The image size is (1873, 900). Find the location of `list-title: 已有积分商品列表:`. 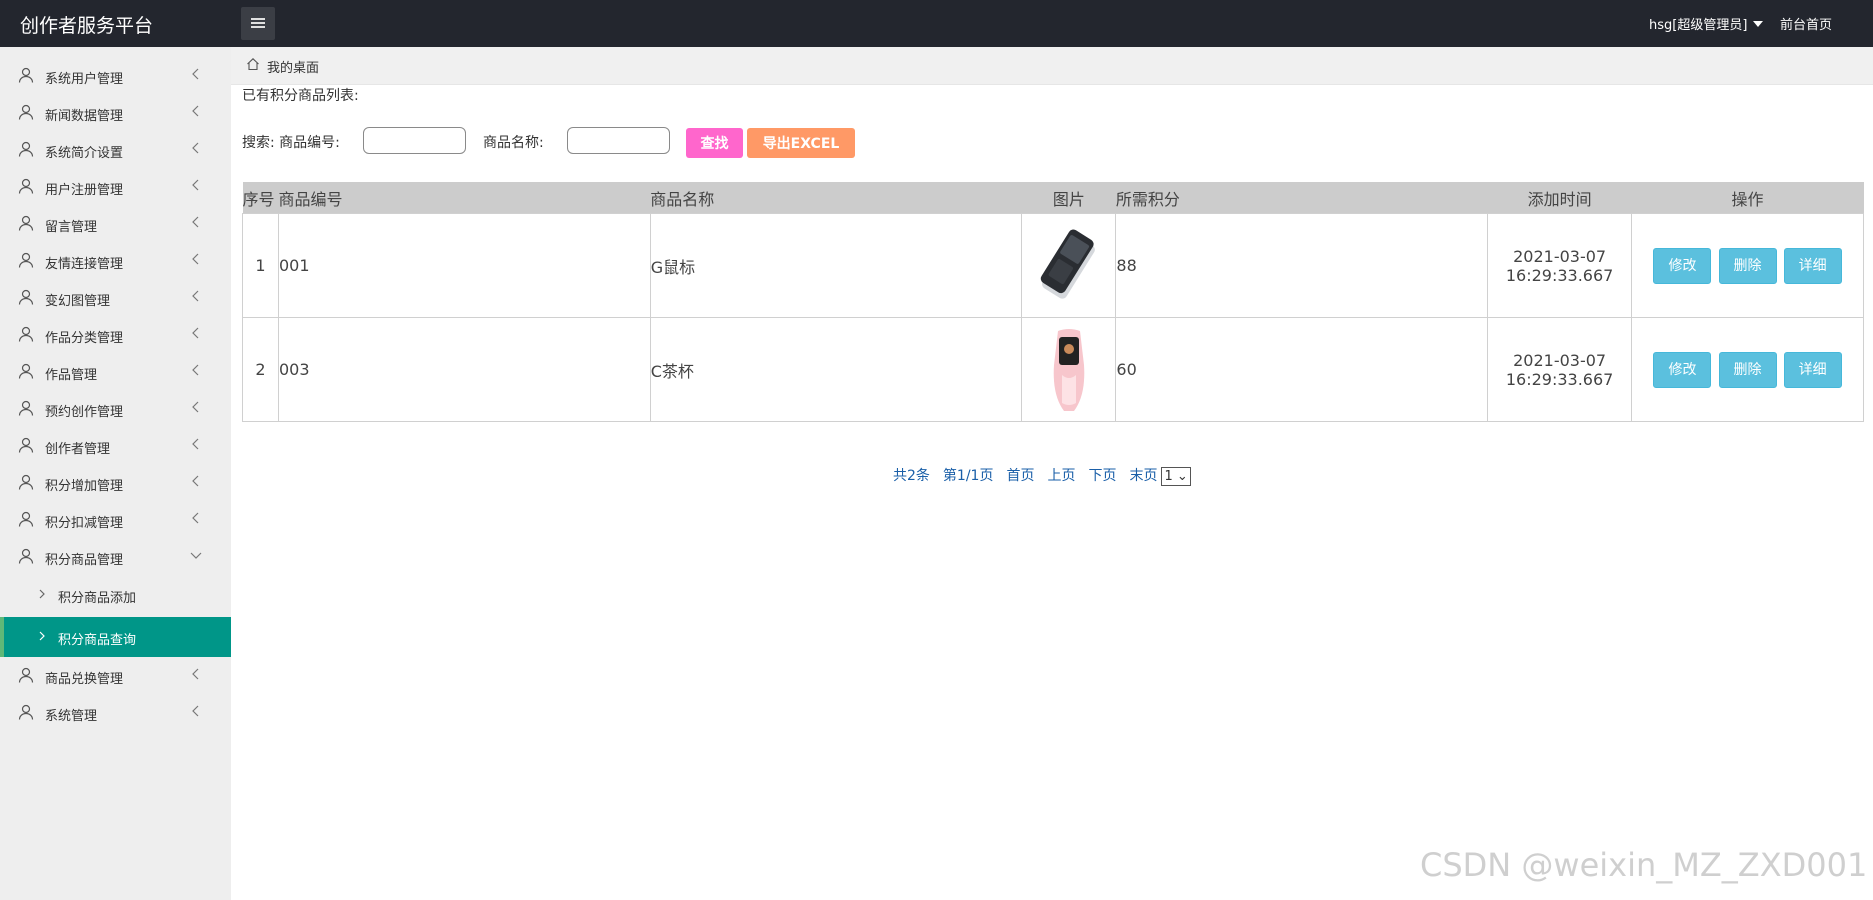

list-title: 已有积分商品列表: is located at coordinates (300, 96).